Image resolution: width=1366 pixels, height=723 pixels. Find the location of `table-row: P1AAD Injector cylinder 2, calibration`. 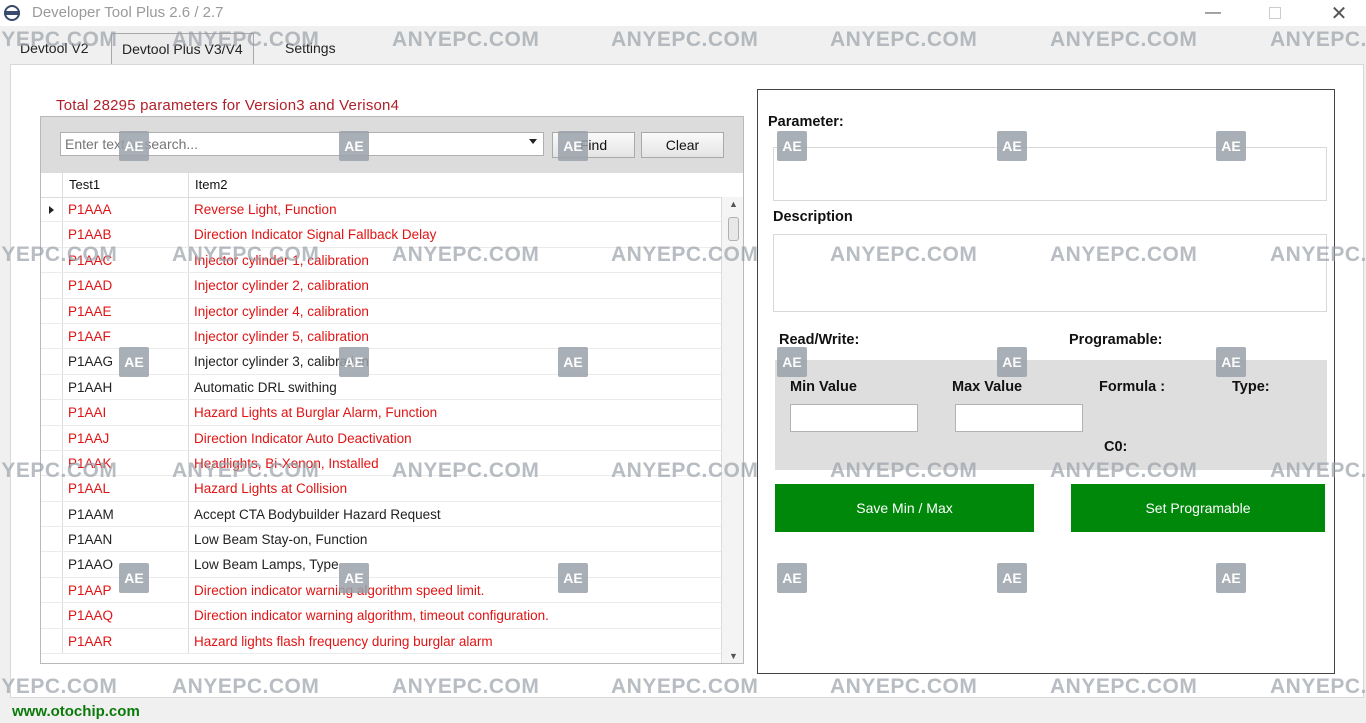

table-row: P1AAD Injector cylinder 2, calibration is located at coordinates (381, 286).